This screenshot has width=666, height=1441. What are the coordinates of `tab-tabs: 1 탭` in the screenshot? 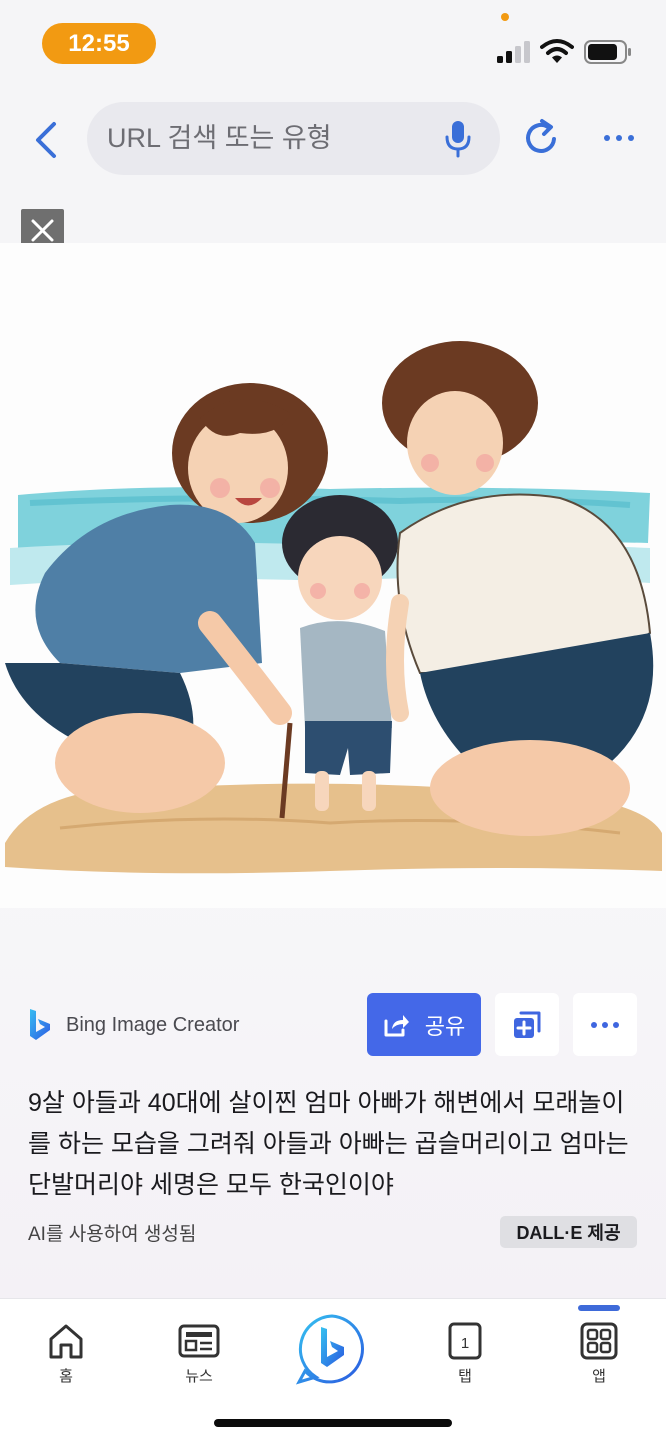 It's located at (465, 1353).